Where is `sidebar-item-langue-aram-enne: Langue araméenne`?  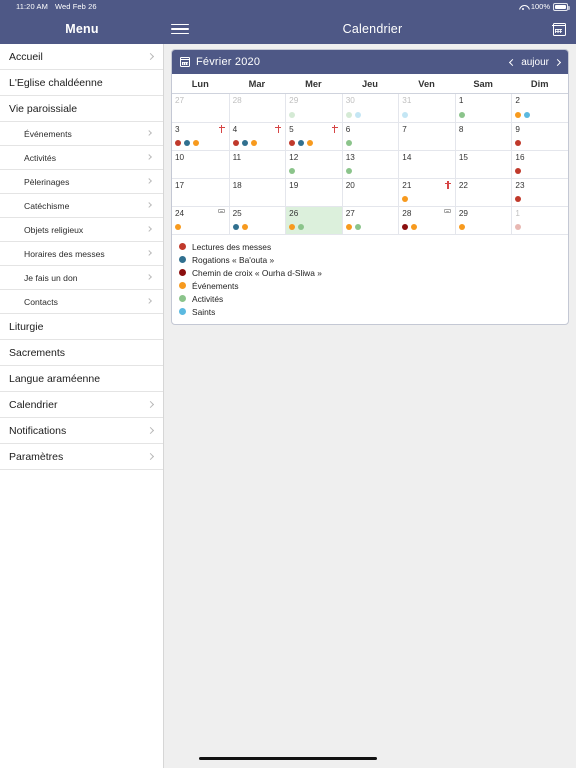 sidebar-item-langue-aram-enne: Langue araméenne is located at coordinates (81, 379).